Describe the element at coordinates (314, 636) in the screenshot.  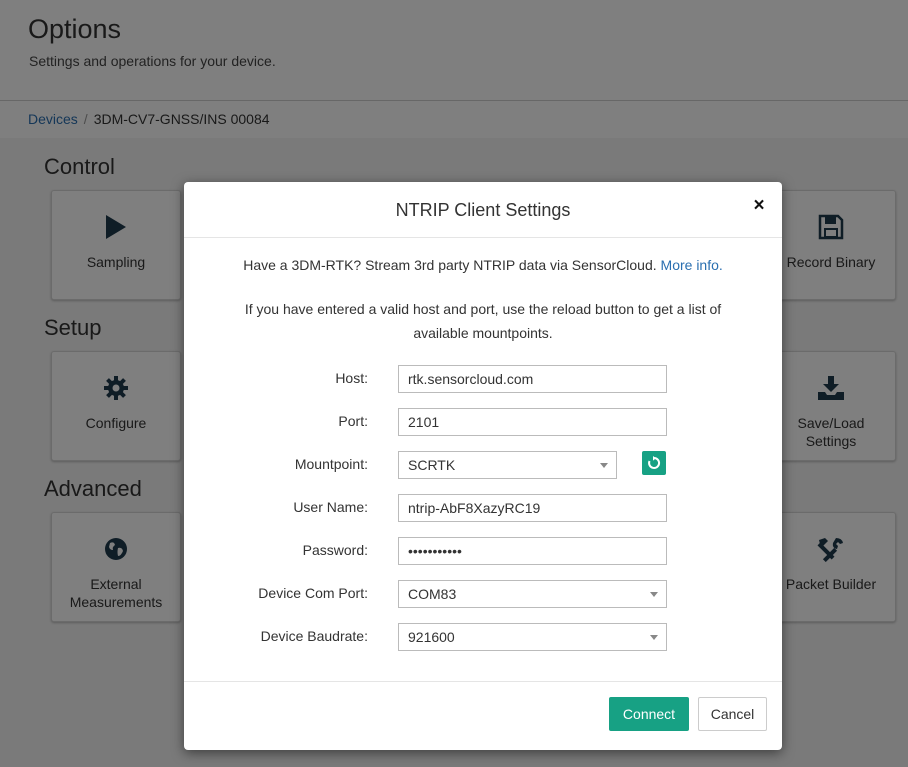
I see `baudrate-label: Device Baudrate:` at that location.